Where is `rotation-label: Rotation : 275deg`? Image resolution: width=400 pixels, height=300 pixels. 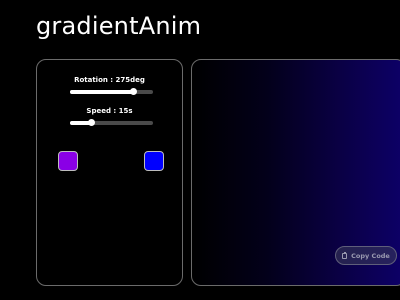
rotation-label: Rotation : 275deg is located at coordinates (109, 80).